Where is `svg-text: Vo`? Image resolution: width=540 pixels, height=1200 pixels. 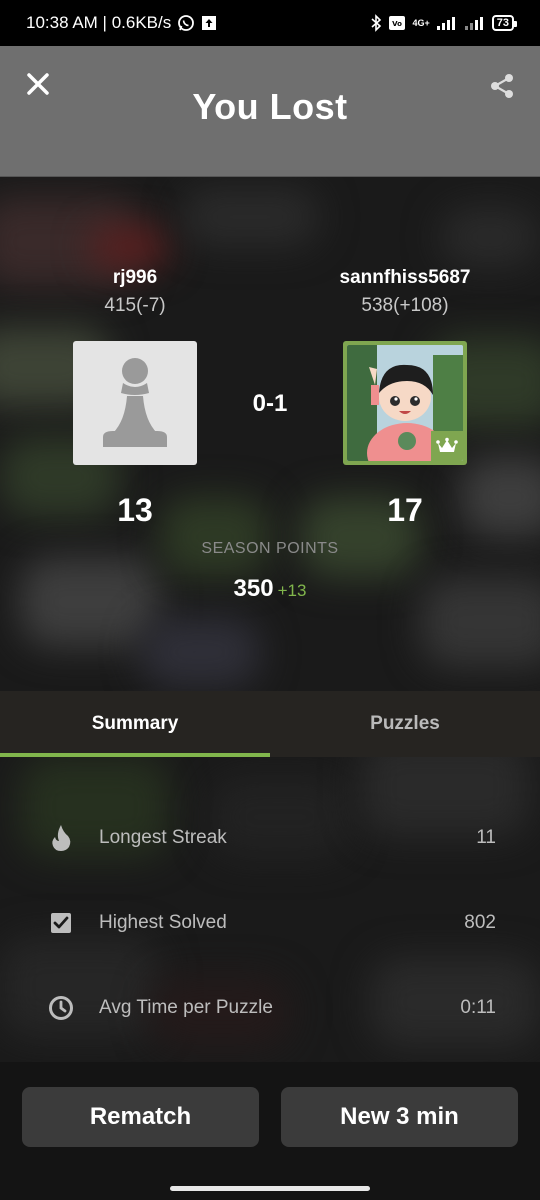
svg-text: Vo is located at coordinates (398, 24).